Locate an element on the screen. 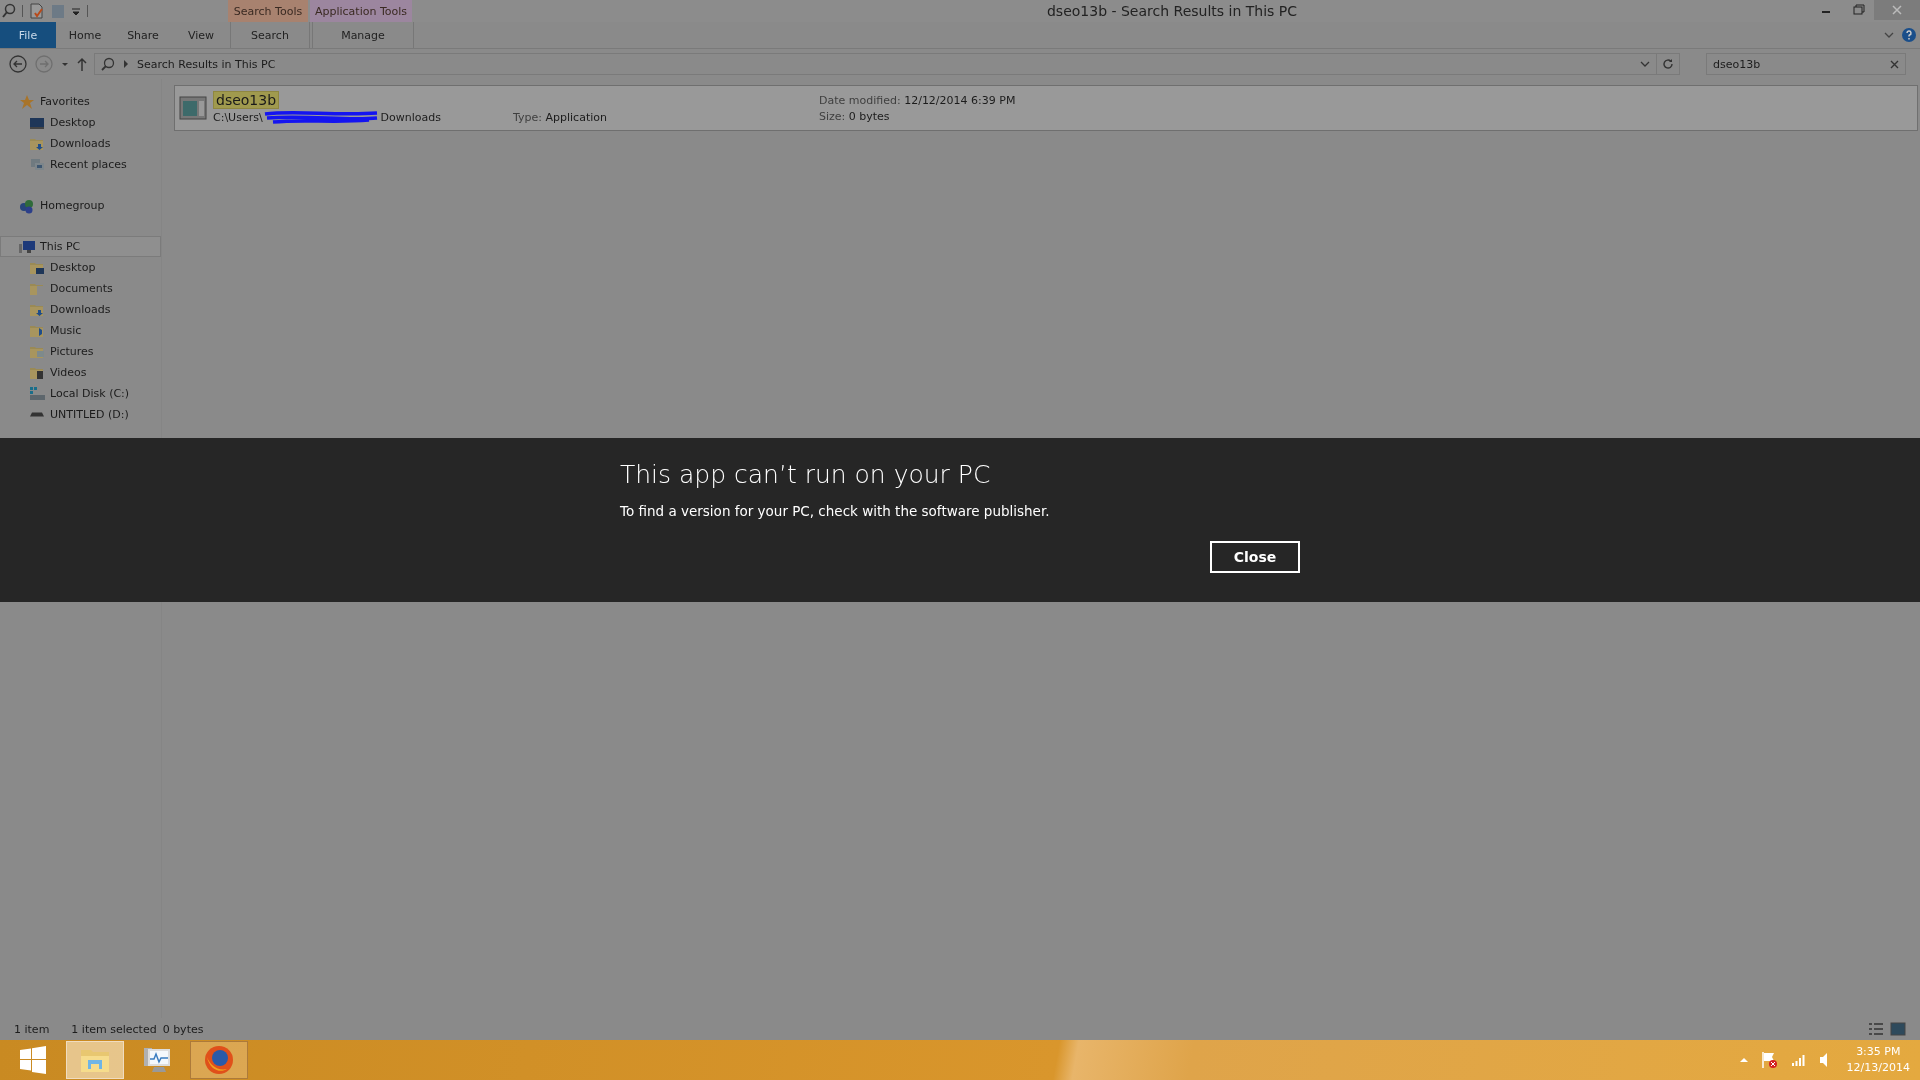 The image size is (1920, 1080). sidebar-item: Pictures is located at coordinates (80, 351).